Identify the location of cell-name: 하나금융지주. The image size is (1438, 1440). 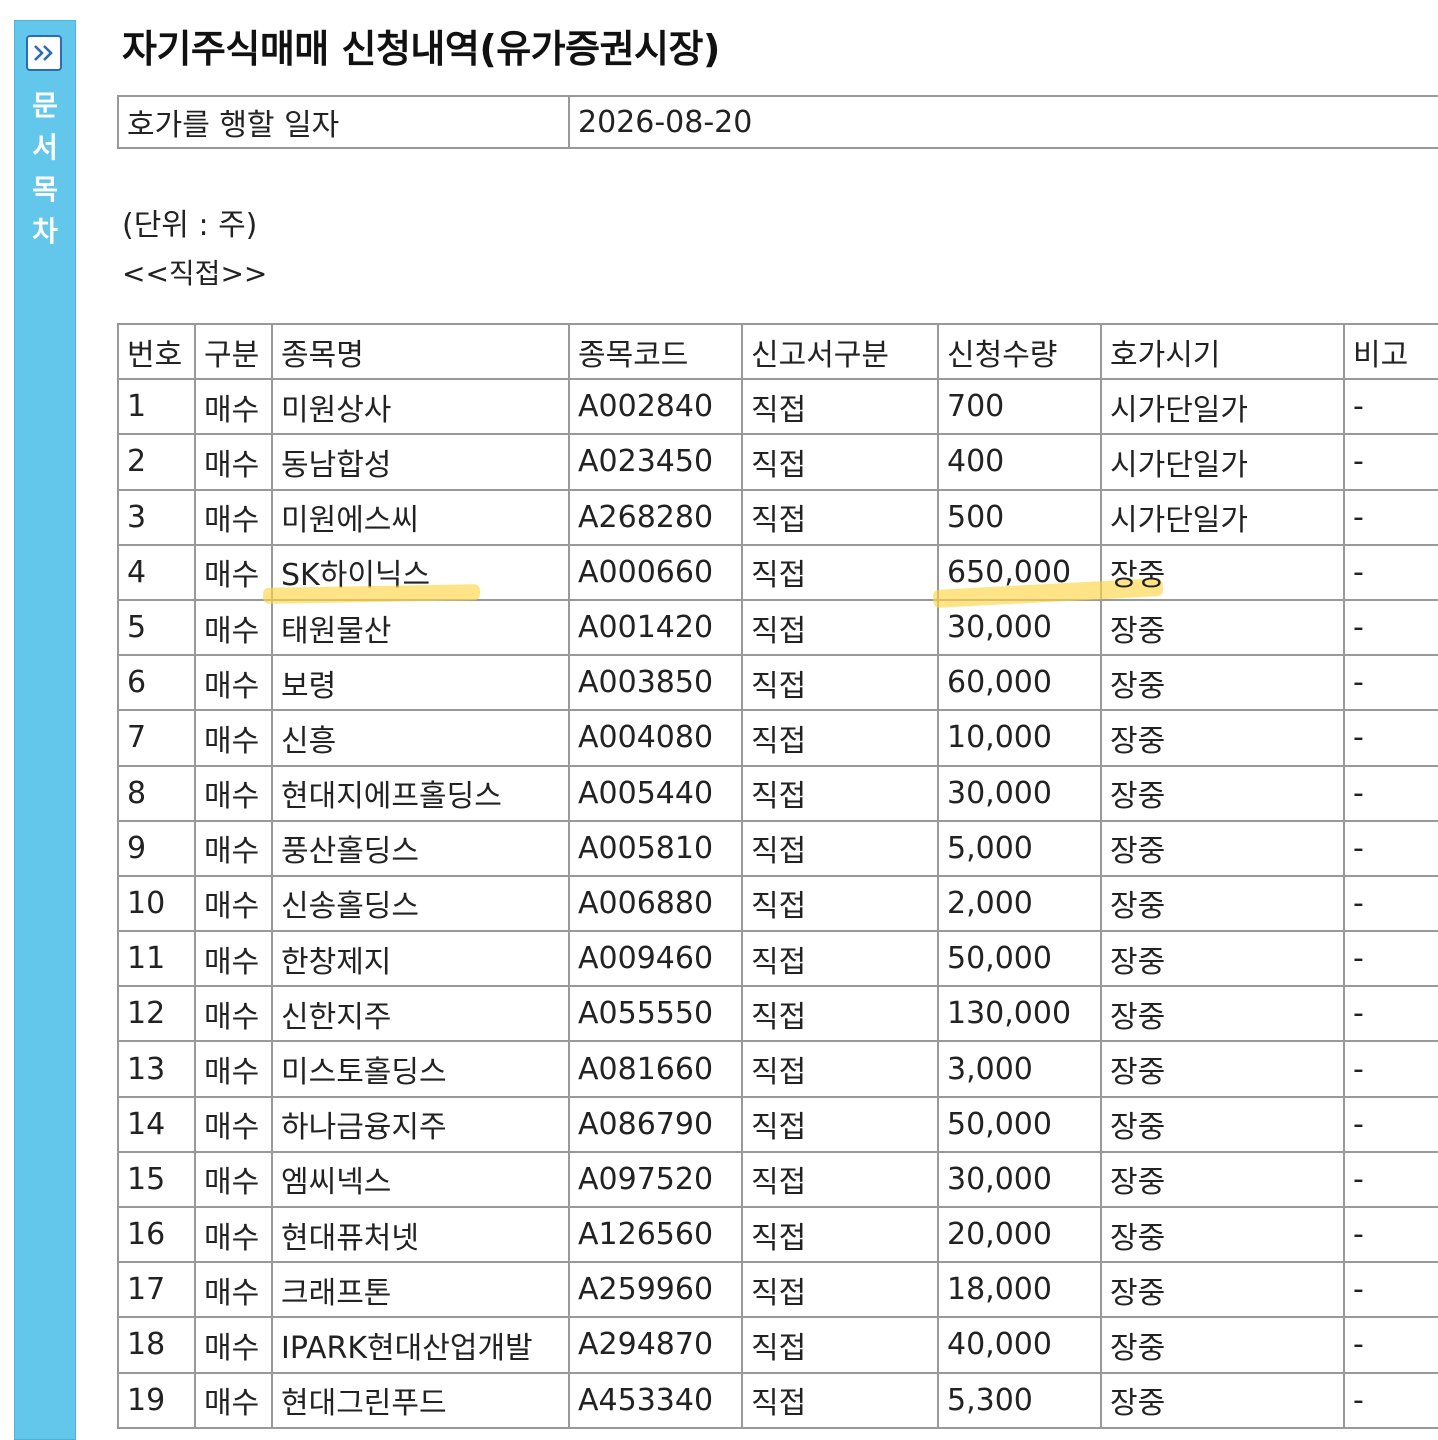
(420, 1124).